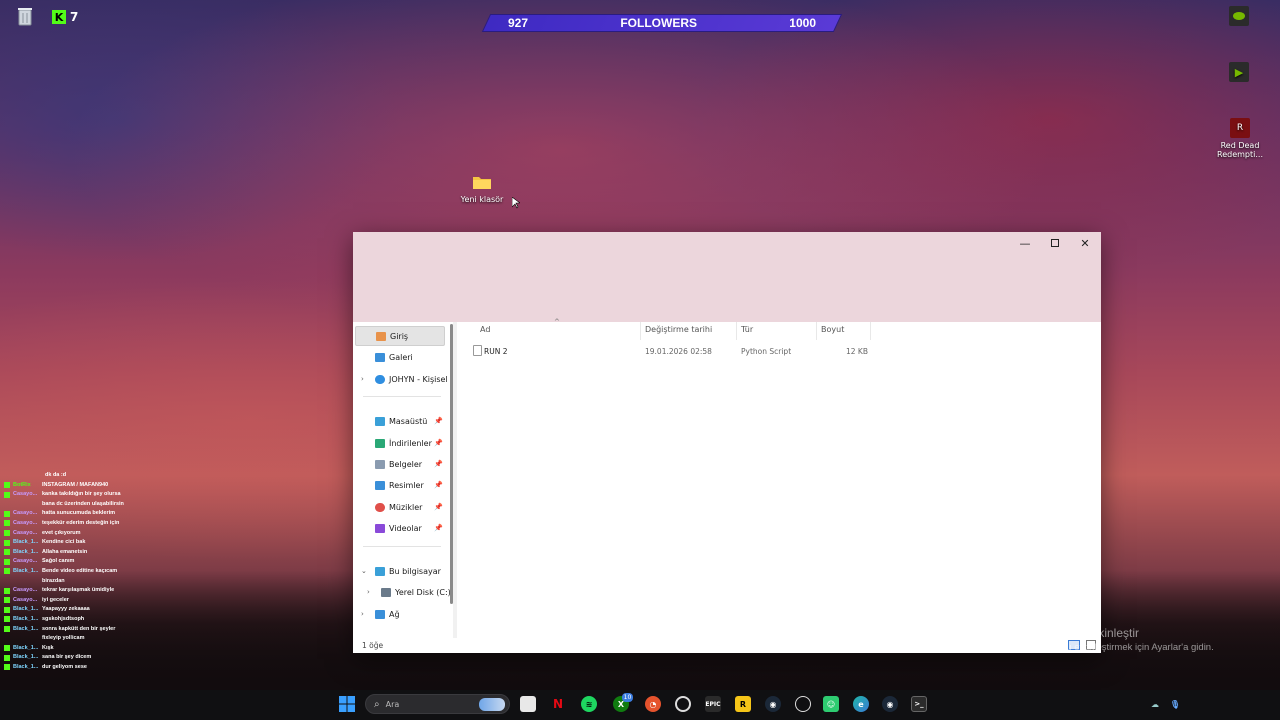 The image size is (1280, 720). What do you see at coordinates (400, 464) in the screenshot?
I see `nav-item-documents: Belgeler 📌` at bounding box center [400, 464].